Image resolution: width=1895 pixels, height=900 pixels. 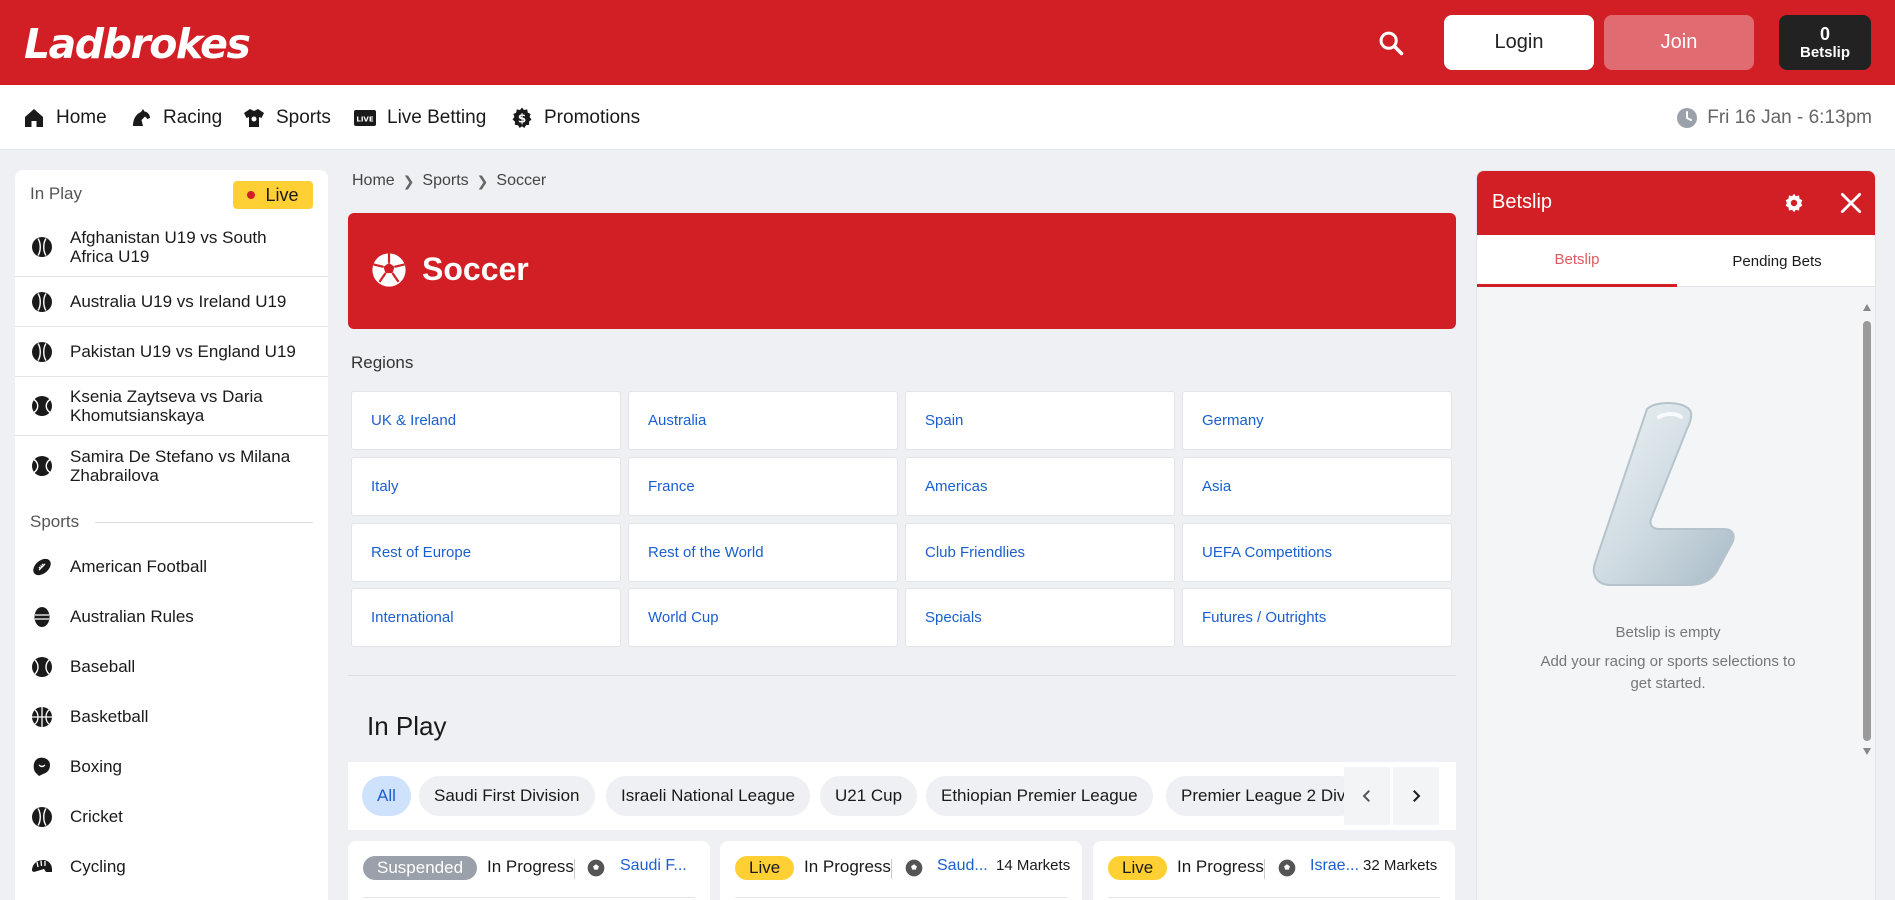 I want to click on region-link: UEFA Competitions, so click(x=1317, y=552).